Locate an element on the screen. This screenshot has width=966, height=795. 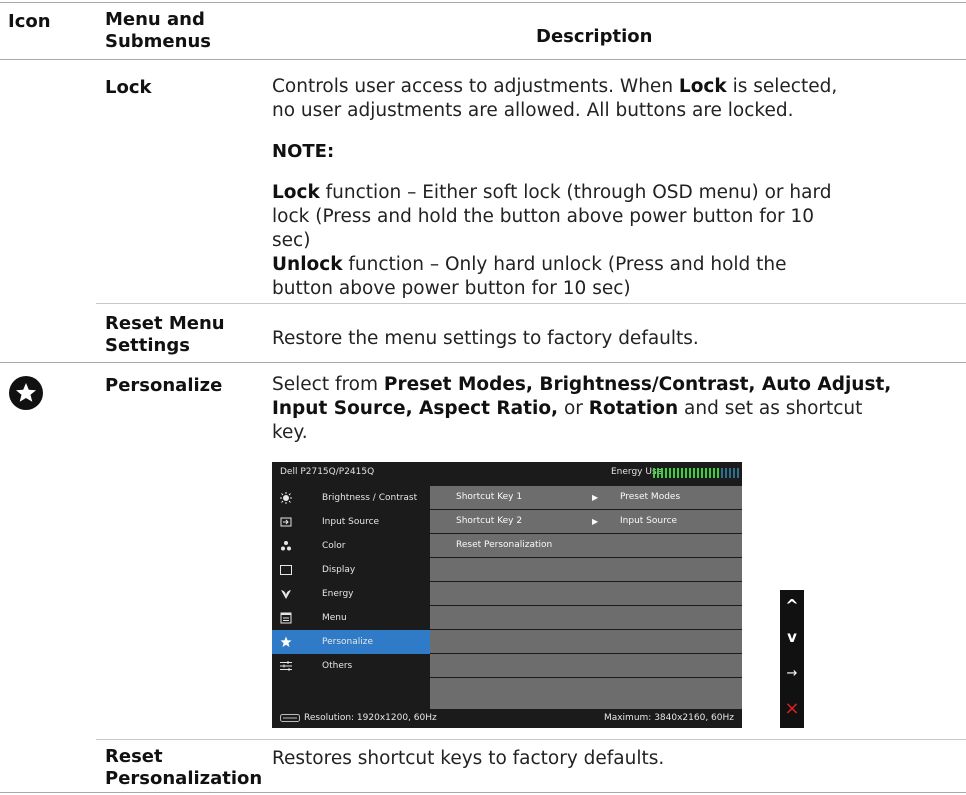
osd-option-key: Shortcut Key 2 is located at coordinates (489, 521).